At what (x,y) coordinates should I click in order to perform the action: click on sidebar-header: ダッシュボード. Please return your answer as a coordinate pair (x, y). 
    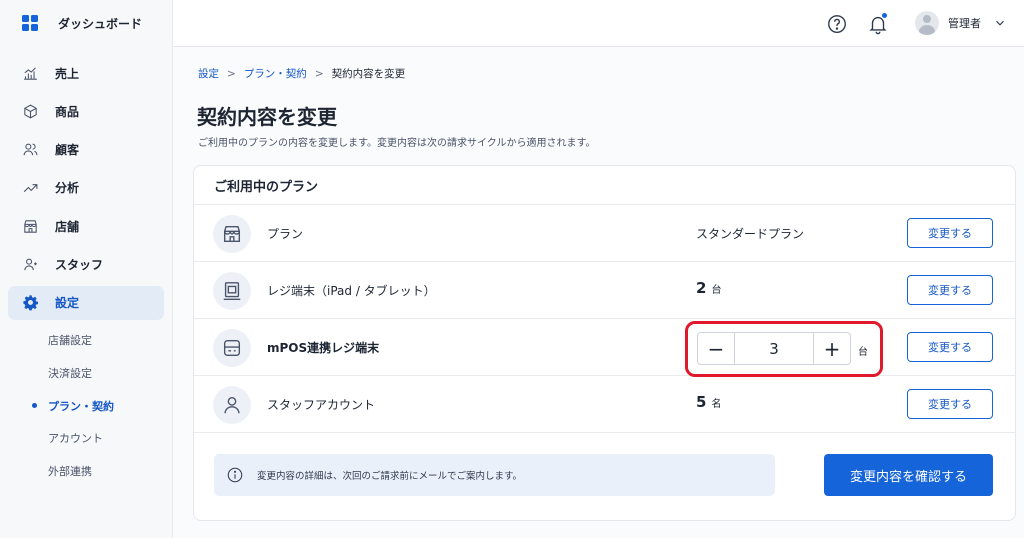
    Looking at the image, I should click on (86, 23).